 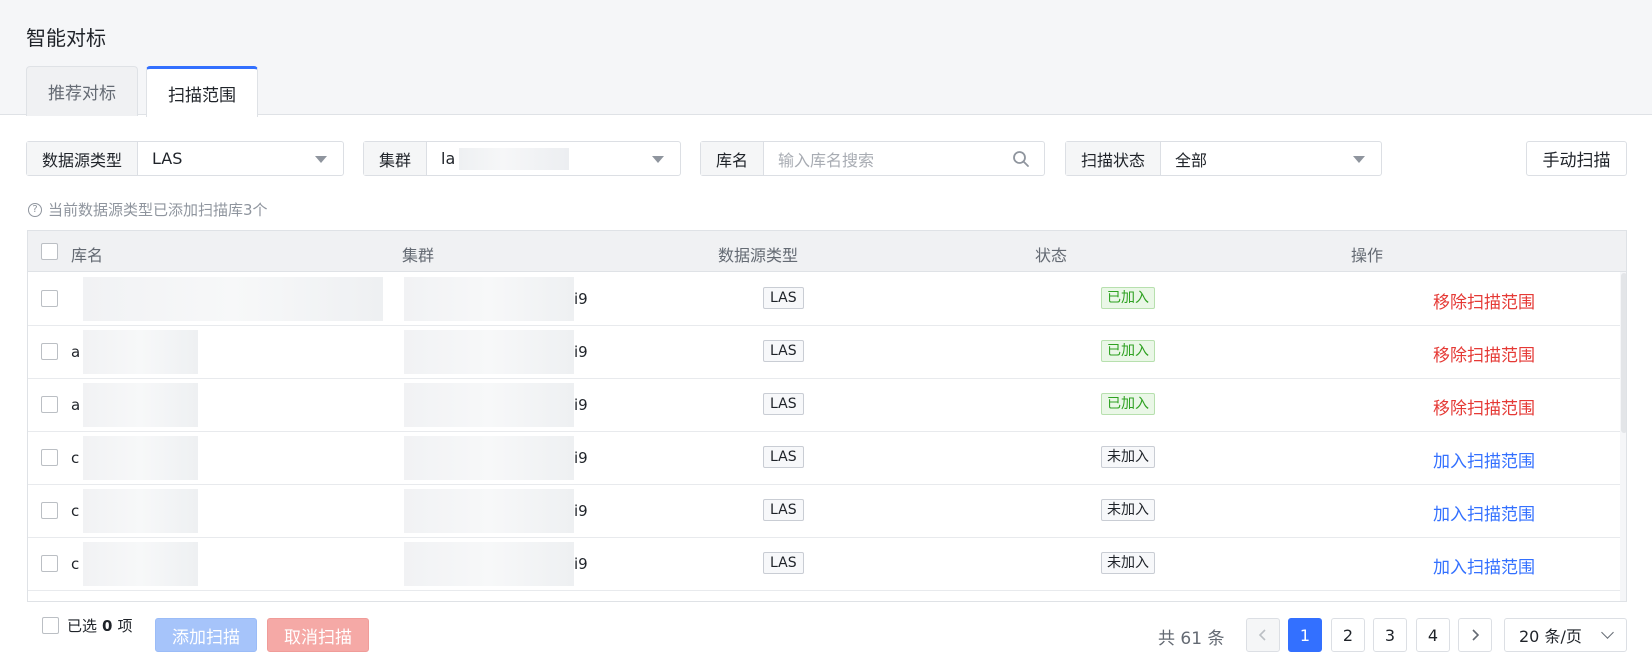 I want to click on tab-recommend: 推荐对标, so click(x=82, y=91).